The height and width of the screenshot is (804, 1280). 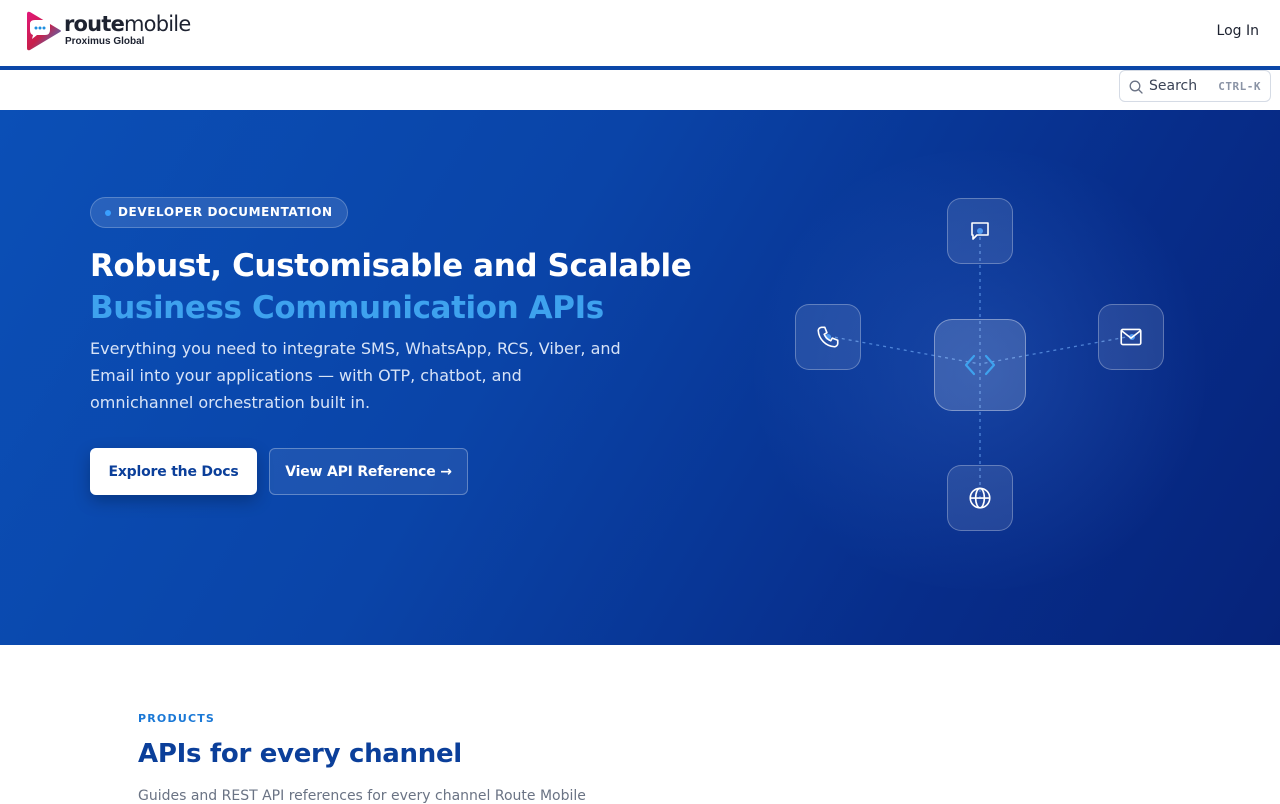 I want to click on search-bar-row: Search CTRL-K, so click(x=640, y=90).